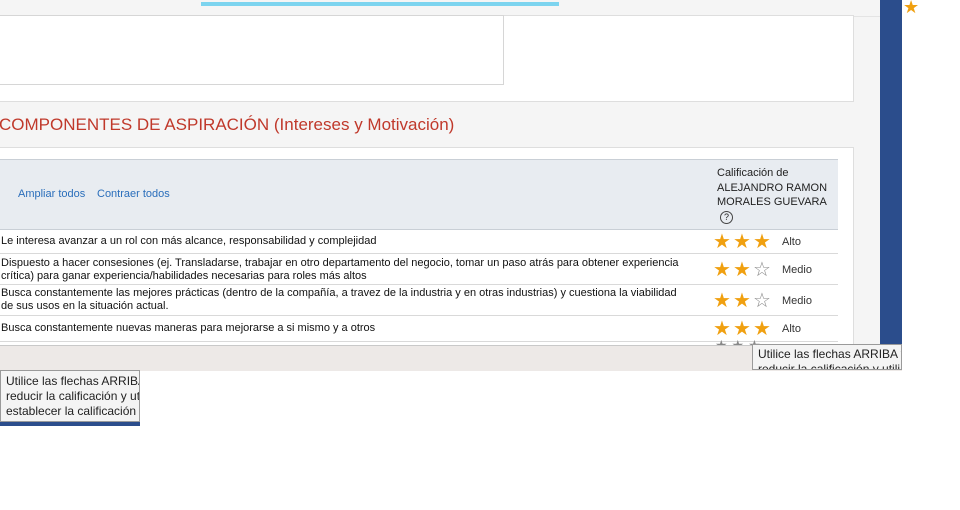 This screenshot has width=960, height=510. I want to click on tooltip-line: Utilice las flechas ARRIBA, so click(73, 381).